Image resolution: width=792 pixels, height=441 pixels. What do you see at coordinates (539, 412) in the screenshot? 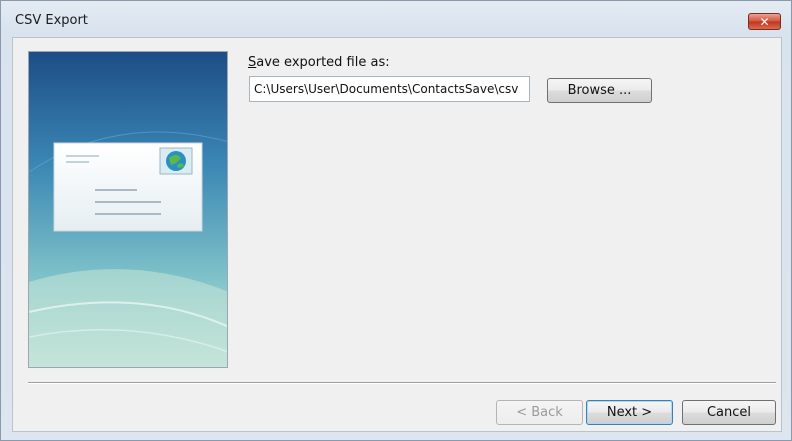
I see `back-button: < Back` at bounding box center [539, 412].